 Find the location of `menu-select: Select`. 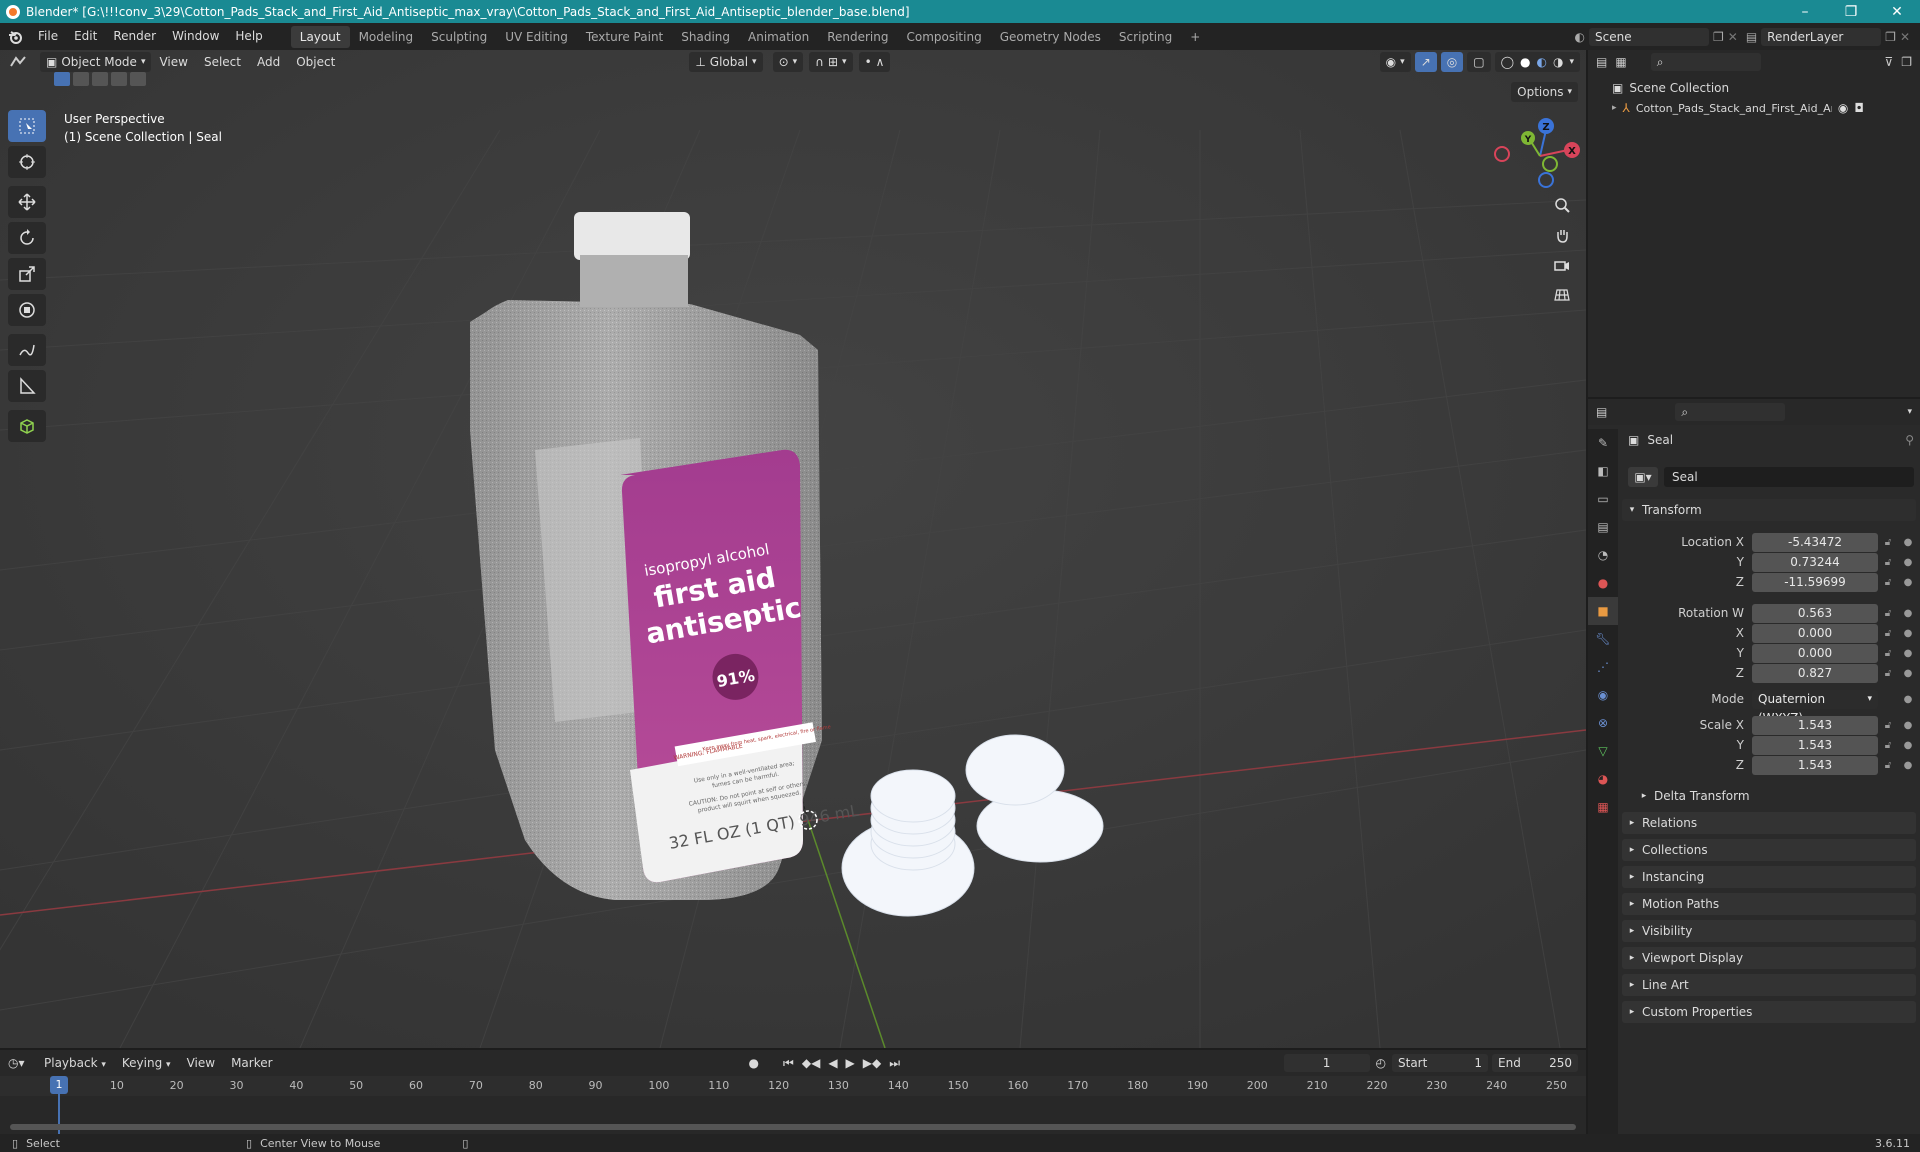

menu-select: Select is located at coordinates (222, 62).